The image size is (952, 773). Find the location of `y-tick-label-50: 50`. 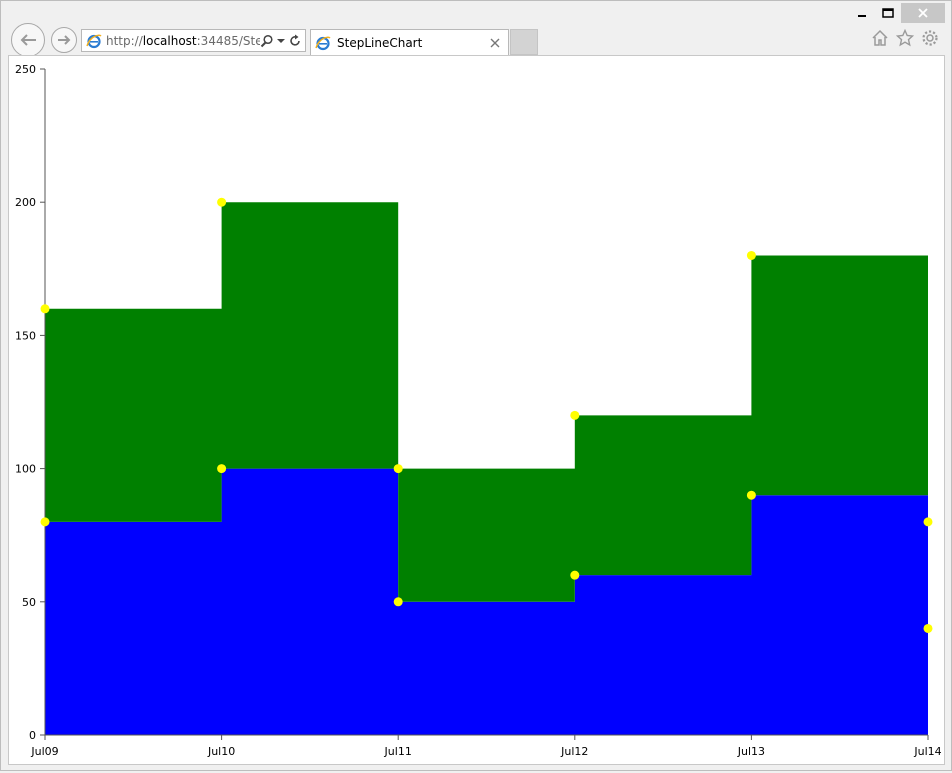

y-tick-label-50: 50 is located at coordinates (29, 602).